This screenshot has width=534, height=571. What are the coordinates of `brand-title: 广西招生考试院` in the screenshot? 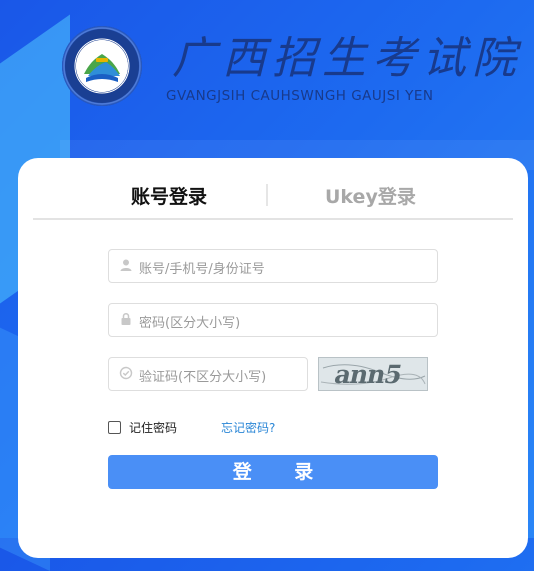 It's located at (347, 58).